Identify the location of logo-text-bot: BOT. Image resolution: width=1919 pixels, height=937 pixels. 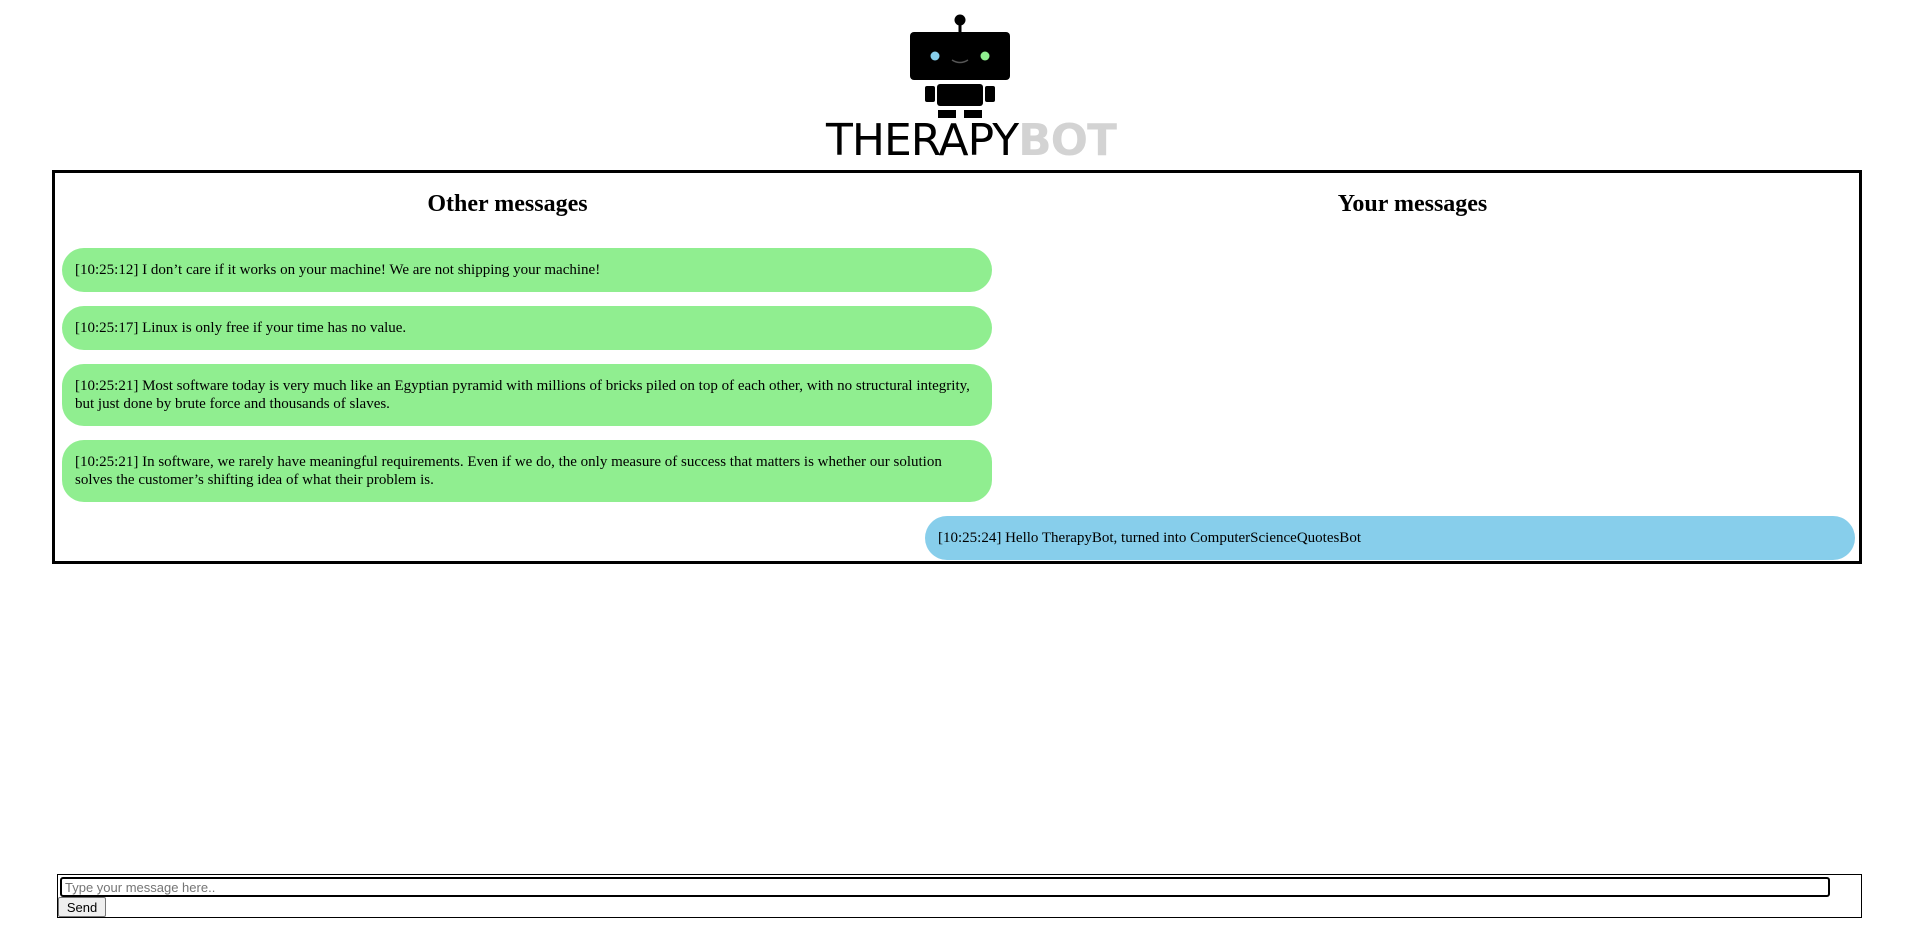
(1067, 140).